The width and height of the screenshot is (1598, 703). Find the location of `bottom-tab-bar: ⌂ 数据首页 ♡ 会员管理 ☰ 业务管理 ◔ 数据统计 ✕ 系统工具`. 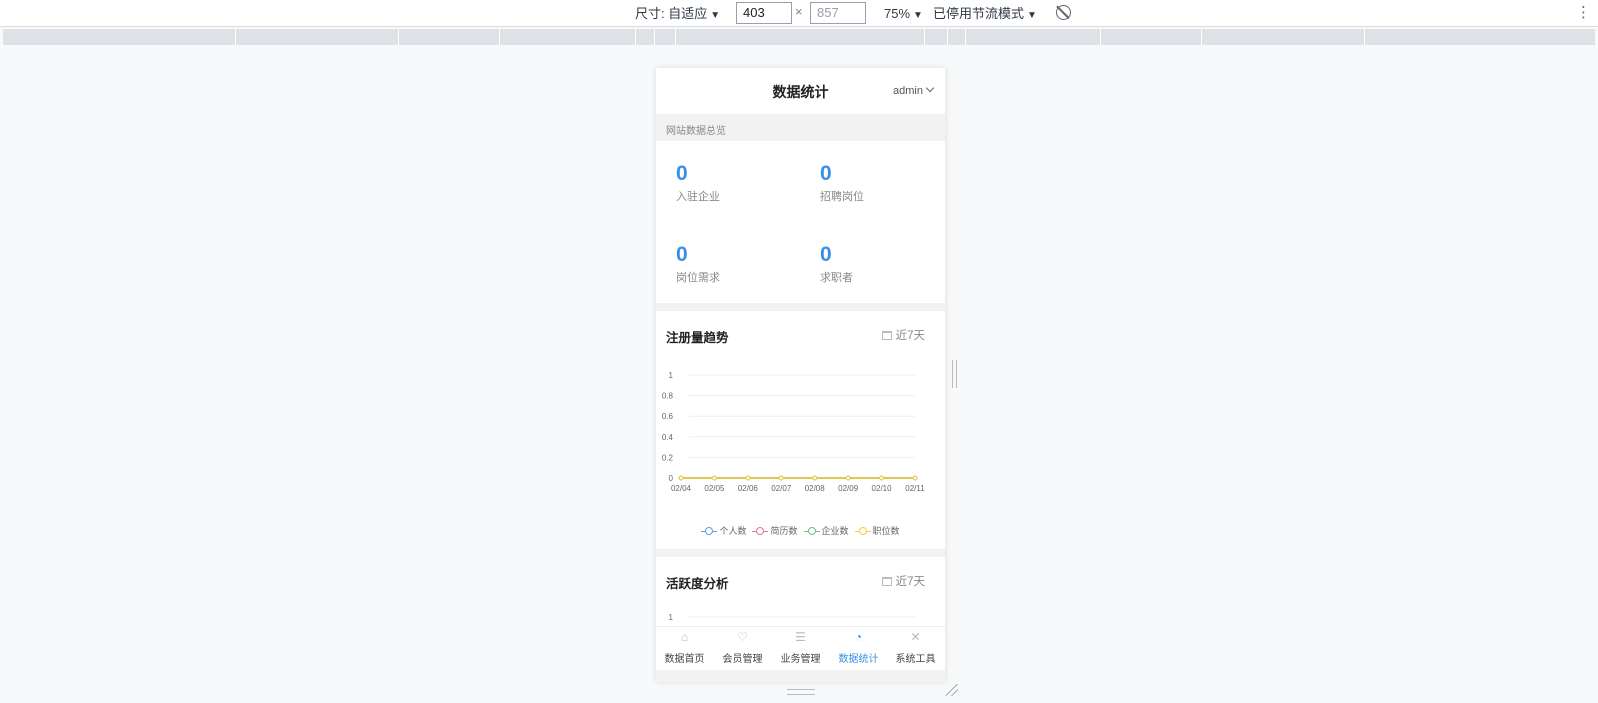

bottom-tab-bar: ⌂ 数据首页 ♡ 会员管理 ☰ 业务管理 ◔ 数据统计 ✕ 系统工具 is located at coordinates (800, 648).